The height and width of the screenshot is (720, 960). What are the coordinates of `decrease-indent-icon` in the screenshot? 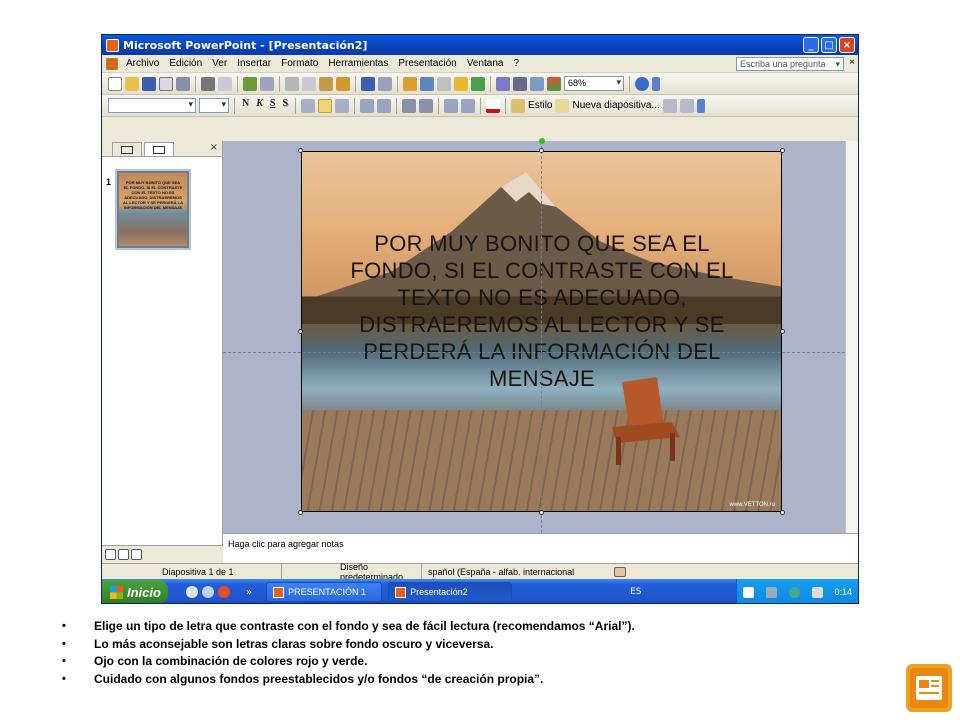 It's located at (451, 105).